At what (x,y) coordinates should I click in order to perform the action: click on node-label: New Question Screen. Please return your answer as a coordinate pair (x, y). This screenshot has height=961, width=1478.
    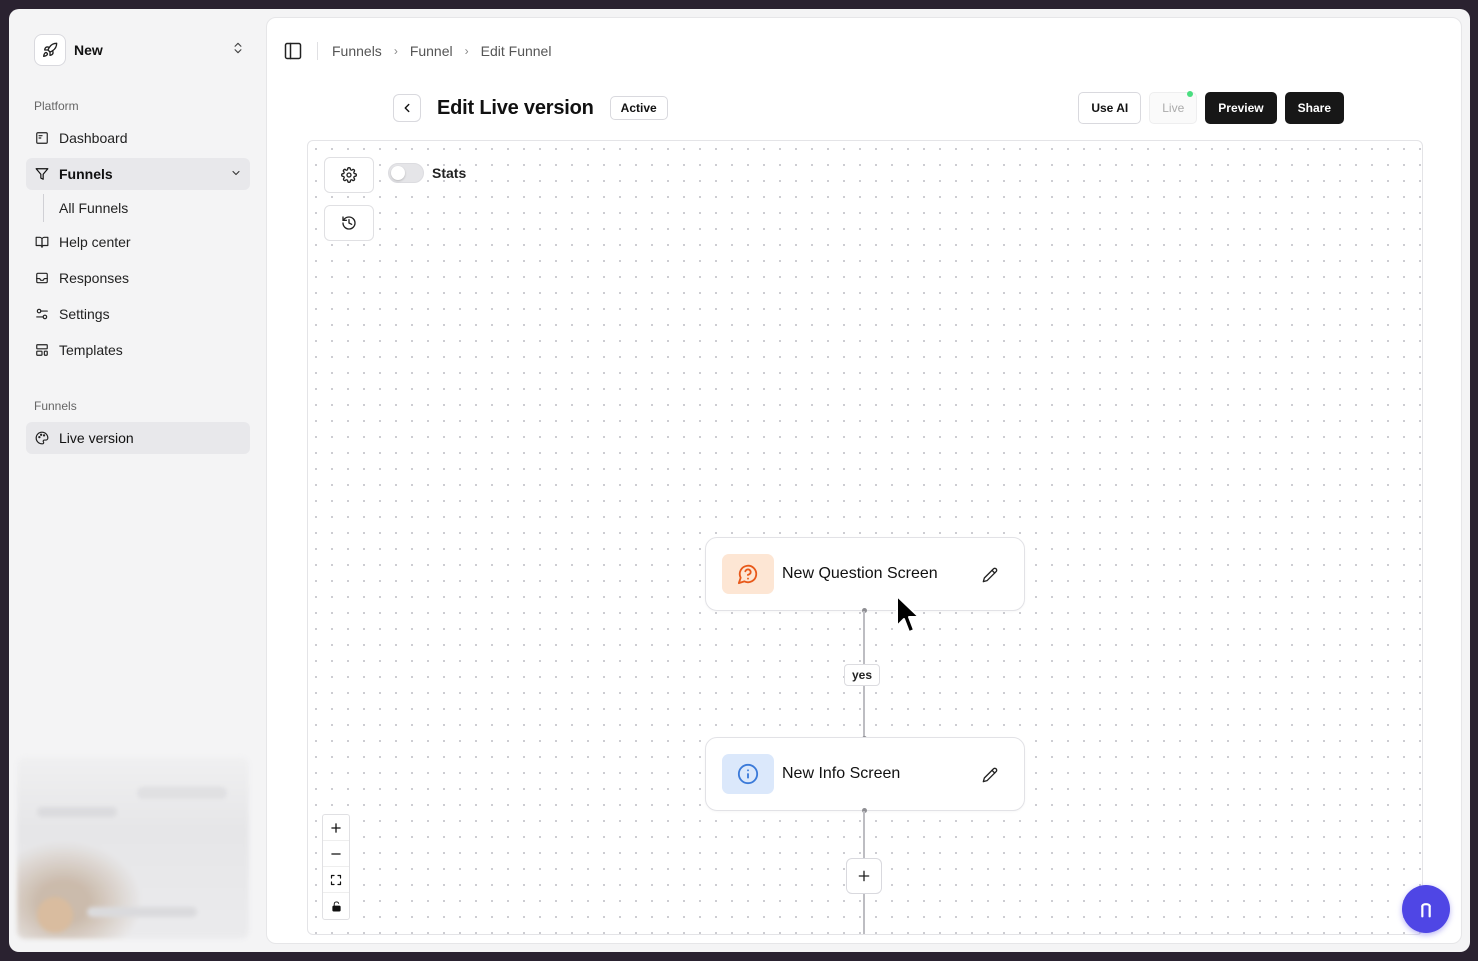
    Looking at the image, I should click on (860, 573).